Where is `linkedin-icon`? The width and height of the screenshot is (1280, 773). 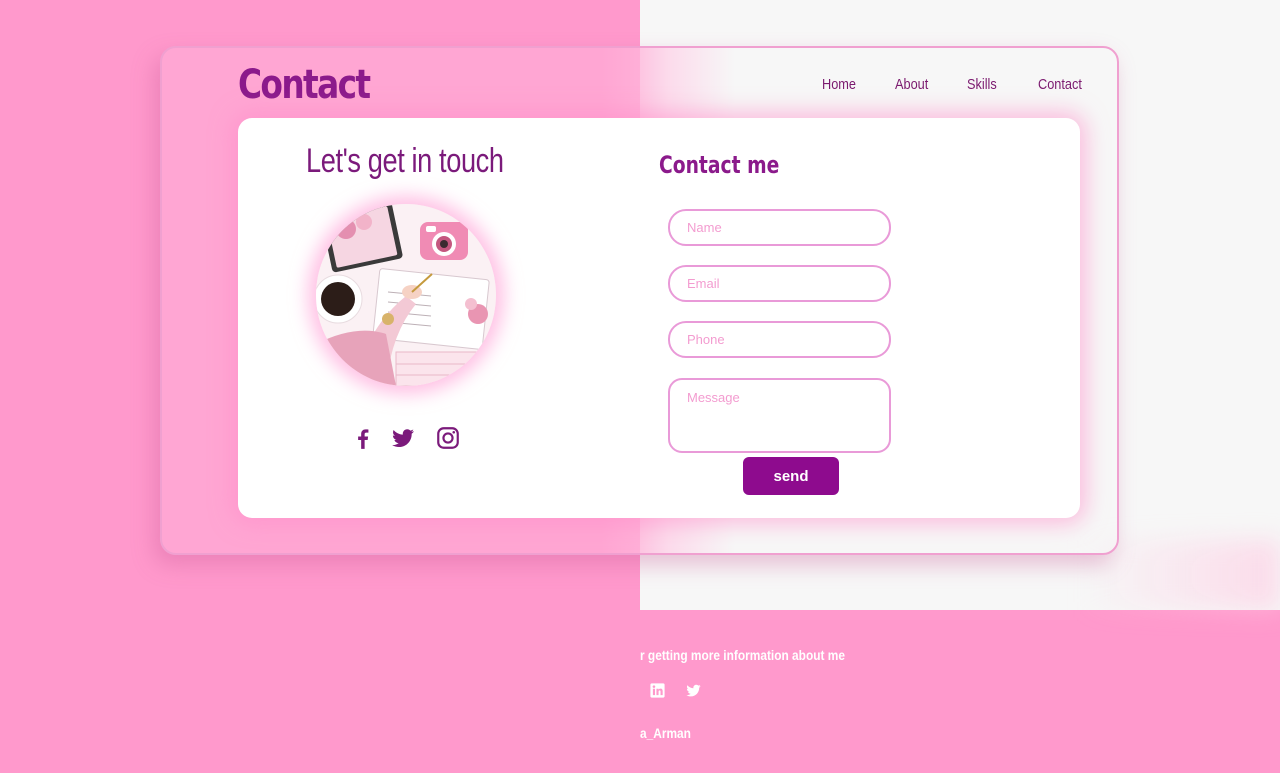
linkedin-icon is located at coordinates (657, 690).